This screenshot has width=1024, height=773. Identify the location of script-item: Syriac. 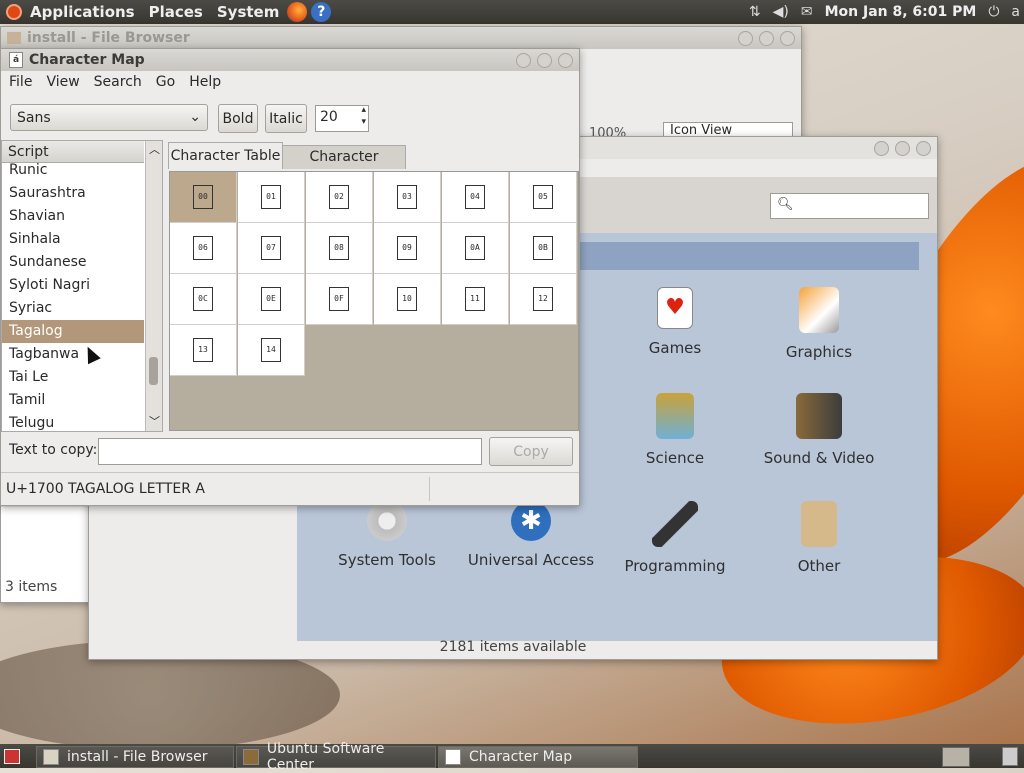
(73, 308).